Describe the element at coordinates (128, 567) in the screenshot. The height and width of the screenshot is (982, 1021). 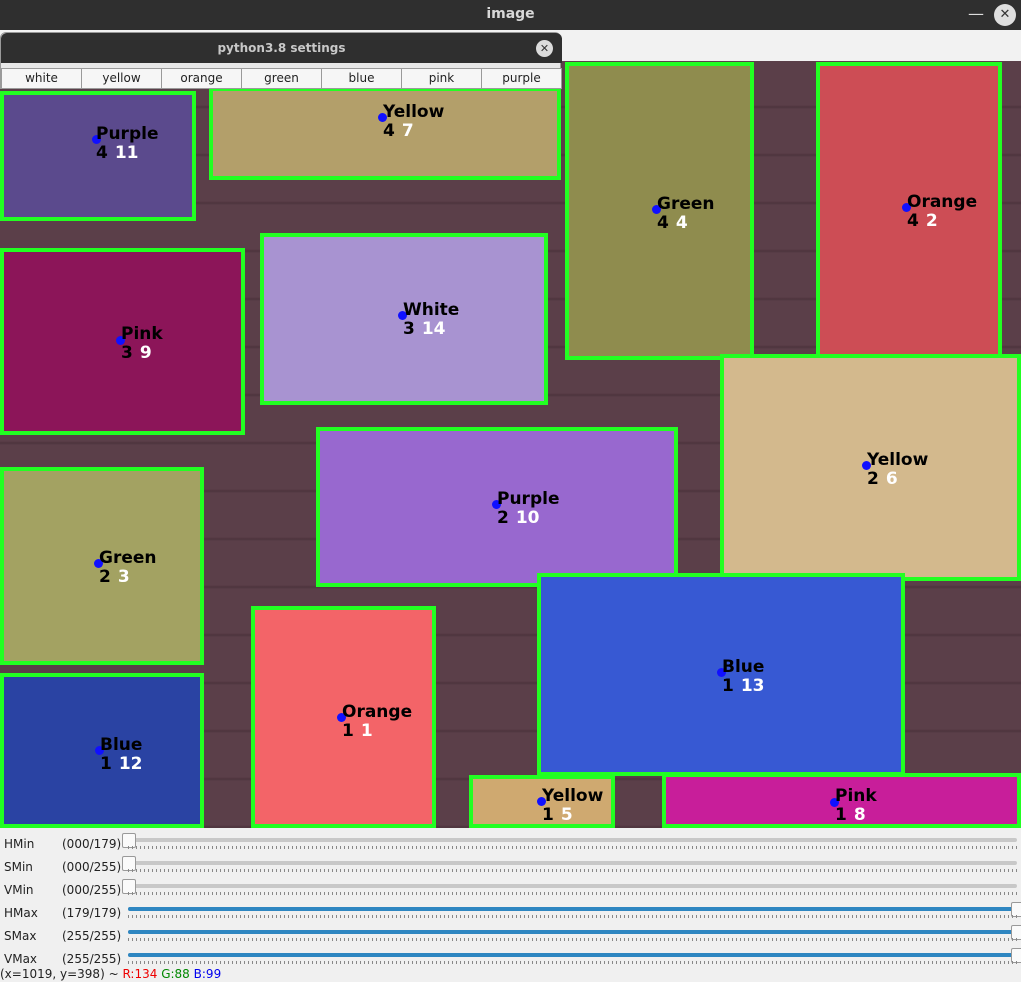
I see `card-label: Green 2 3` at that location.